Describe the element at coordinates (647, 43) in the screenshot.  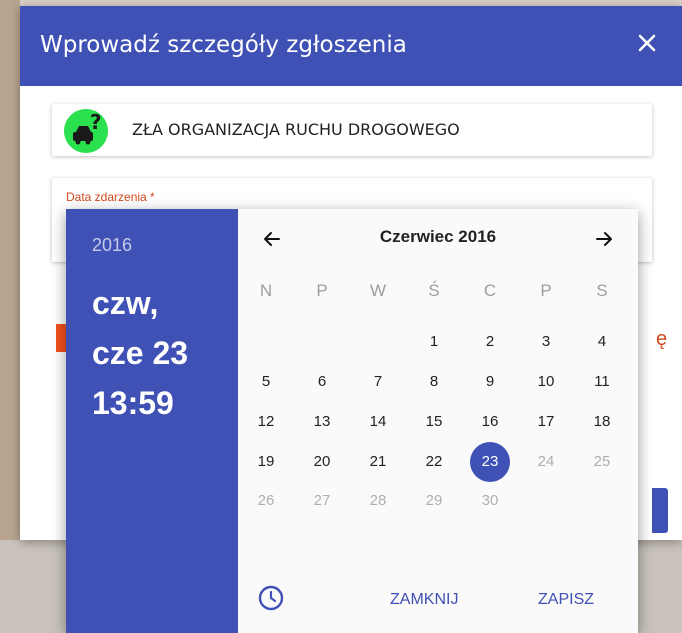
I see `close-icon` at that location.